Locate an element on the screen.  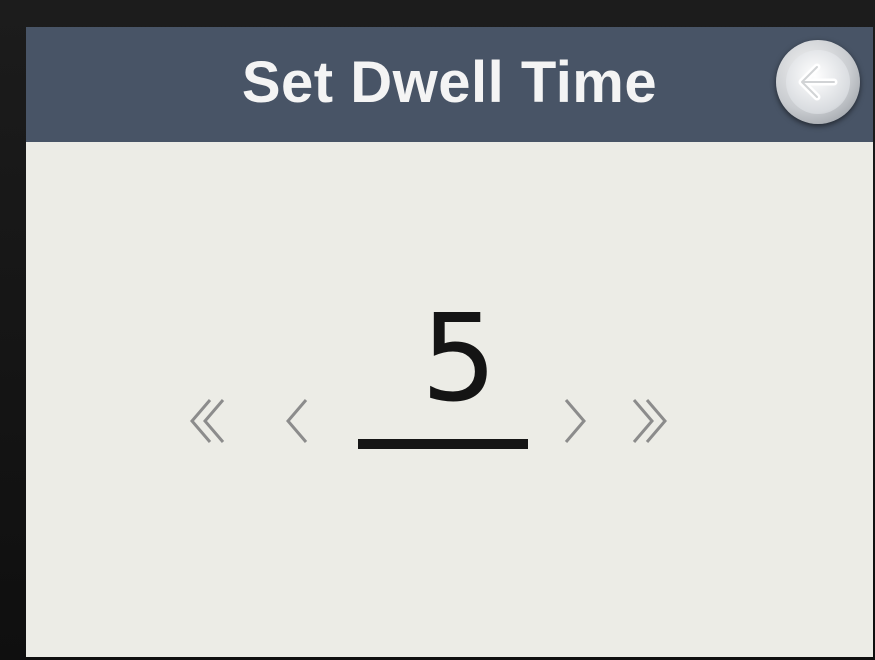
increase-button is located at coordinates (578, 423).